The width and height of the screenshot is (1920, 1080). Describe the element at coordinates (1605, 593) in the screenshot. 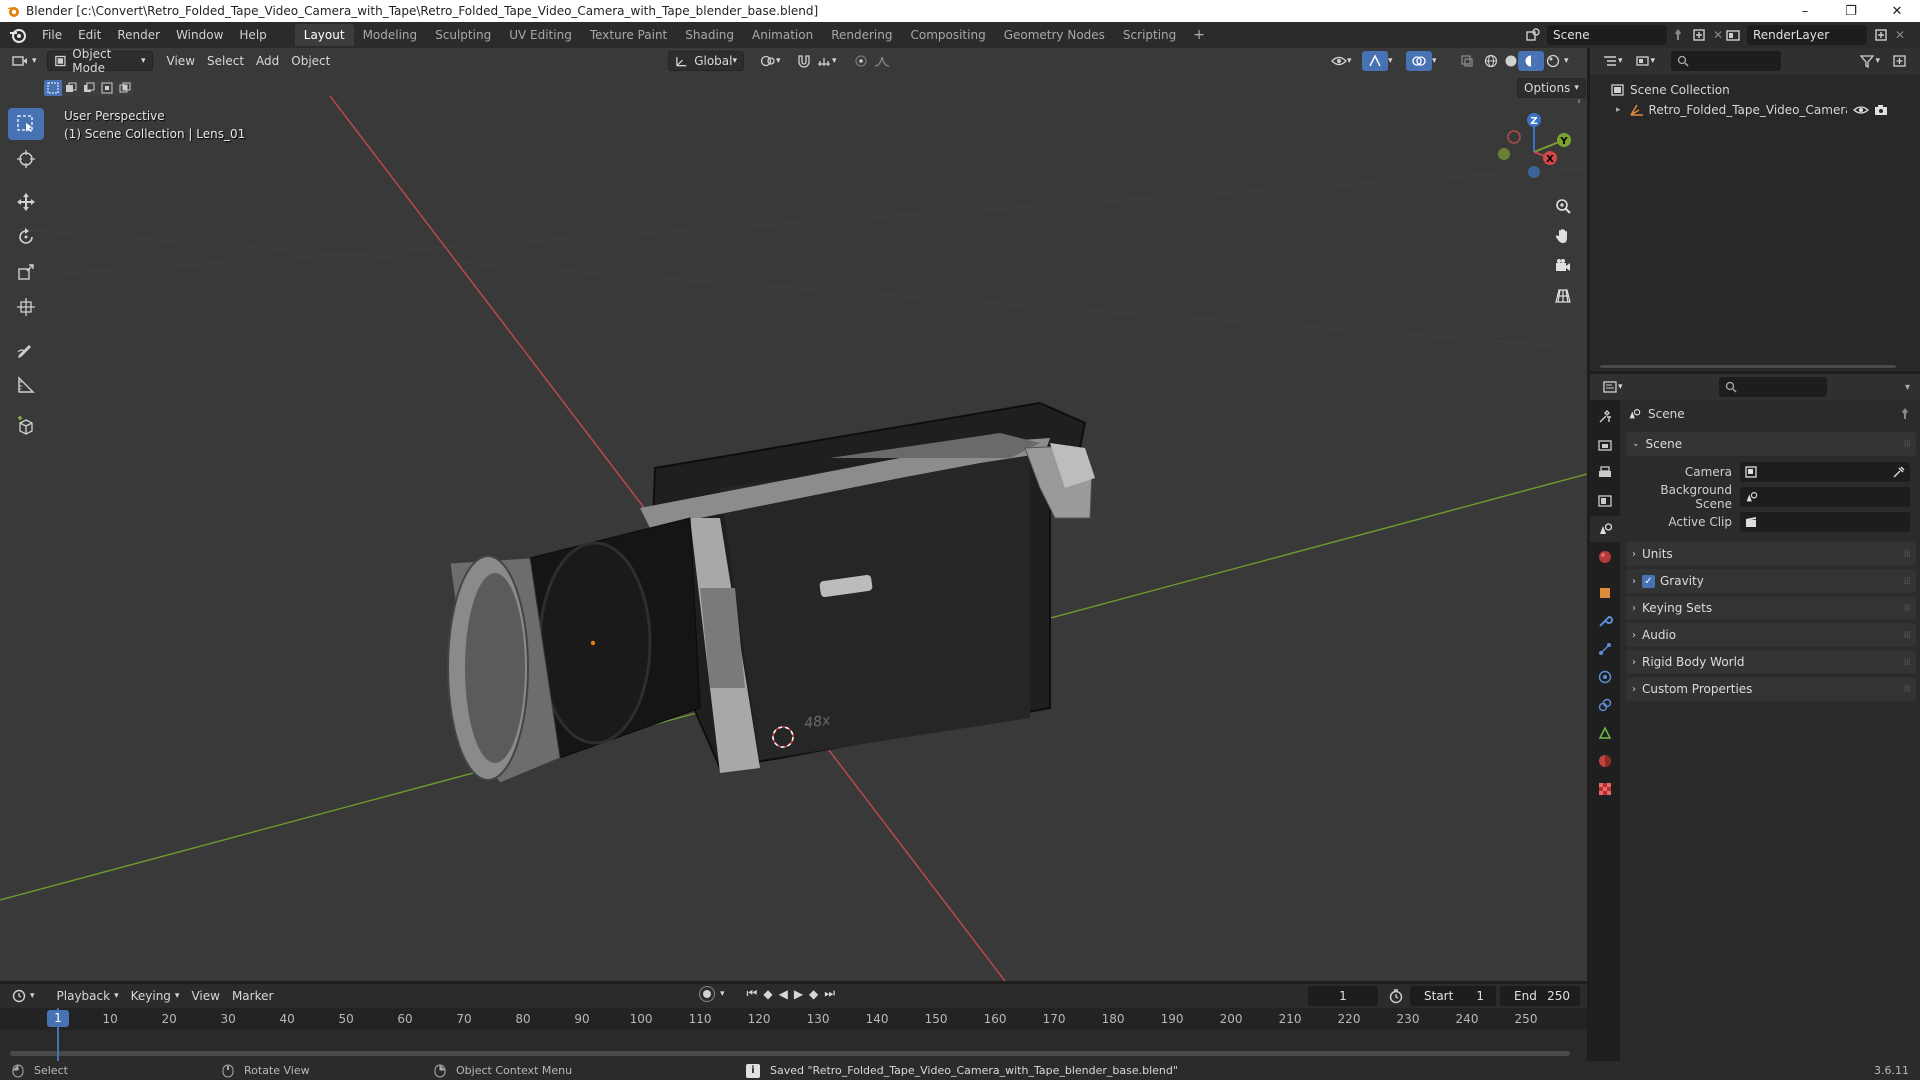

I see `tab-object` at that location.